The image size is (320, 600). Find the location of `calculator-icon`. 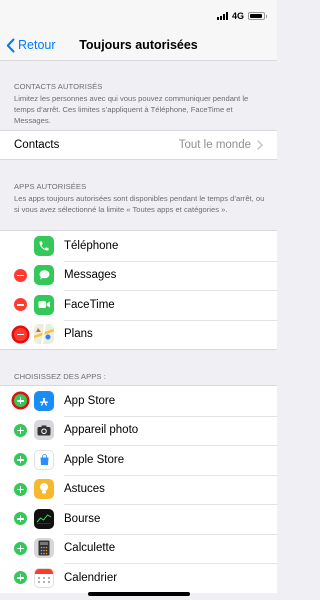

calculator-icon is located at coordinates (44, 548).